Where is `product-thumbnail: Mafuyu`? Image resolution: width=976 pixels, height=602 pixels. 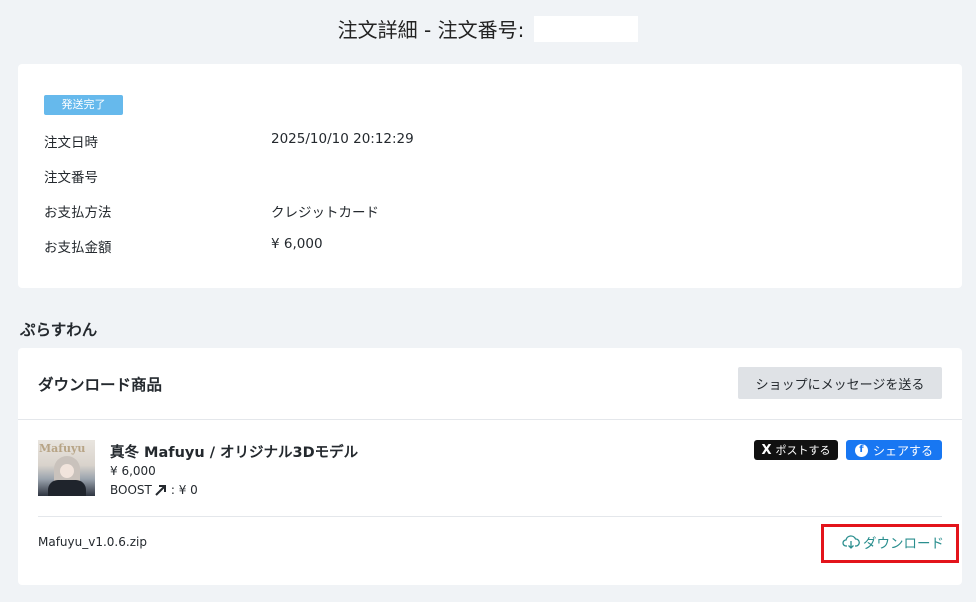 product-thumbnail: Mafuyu is located at coordinates (66, 468).